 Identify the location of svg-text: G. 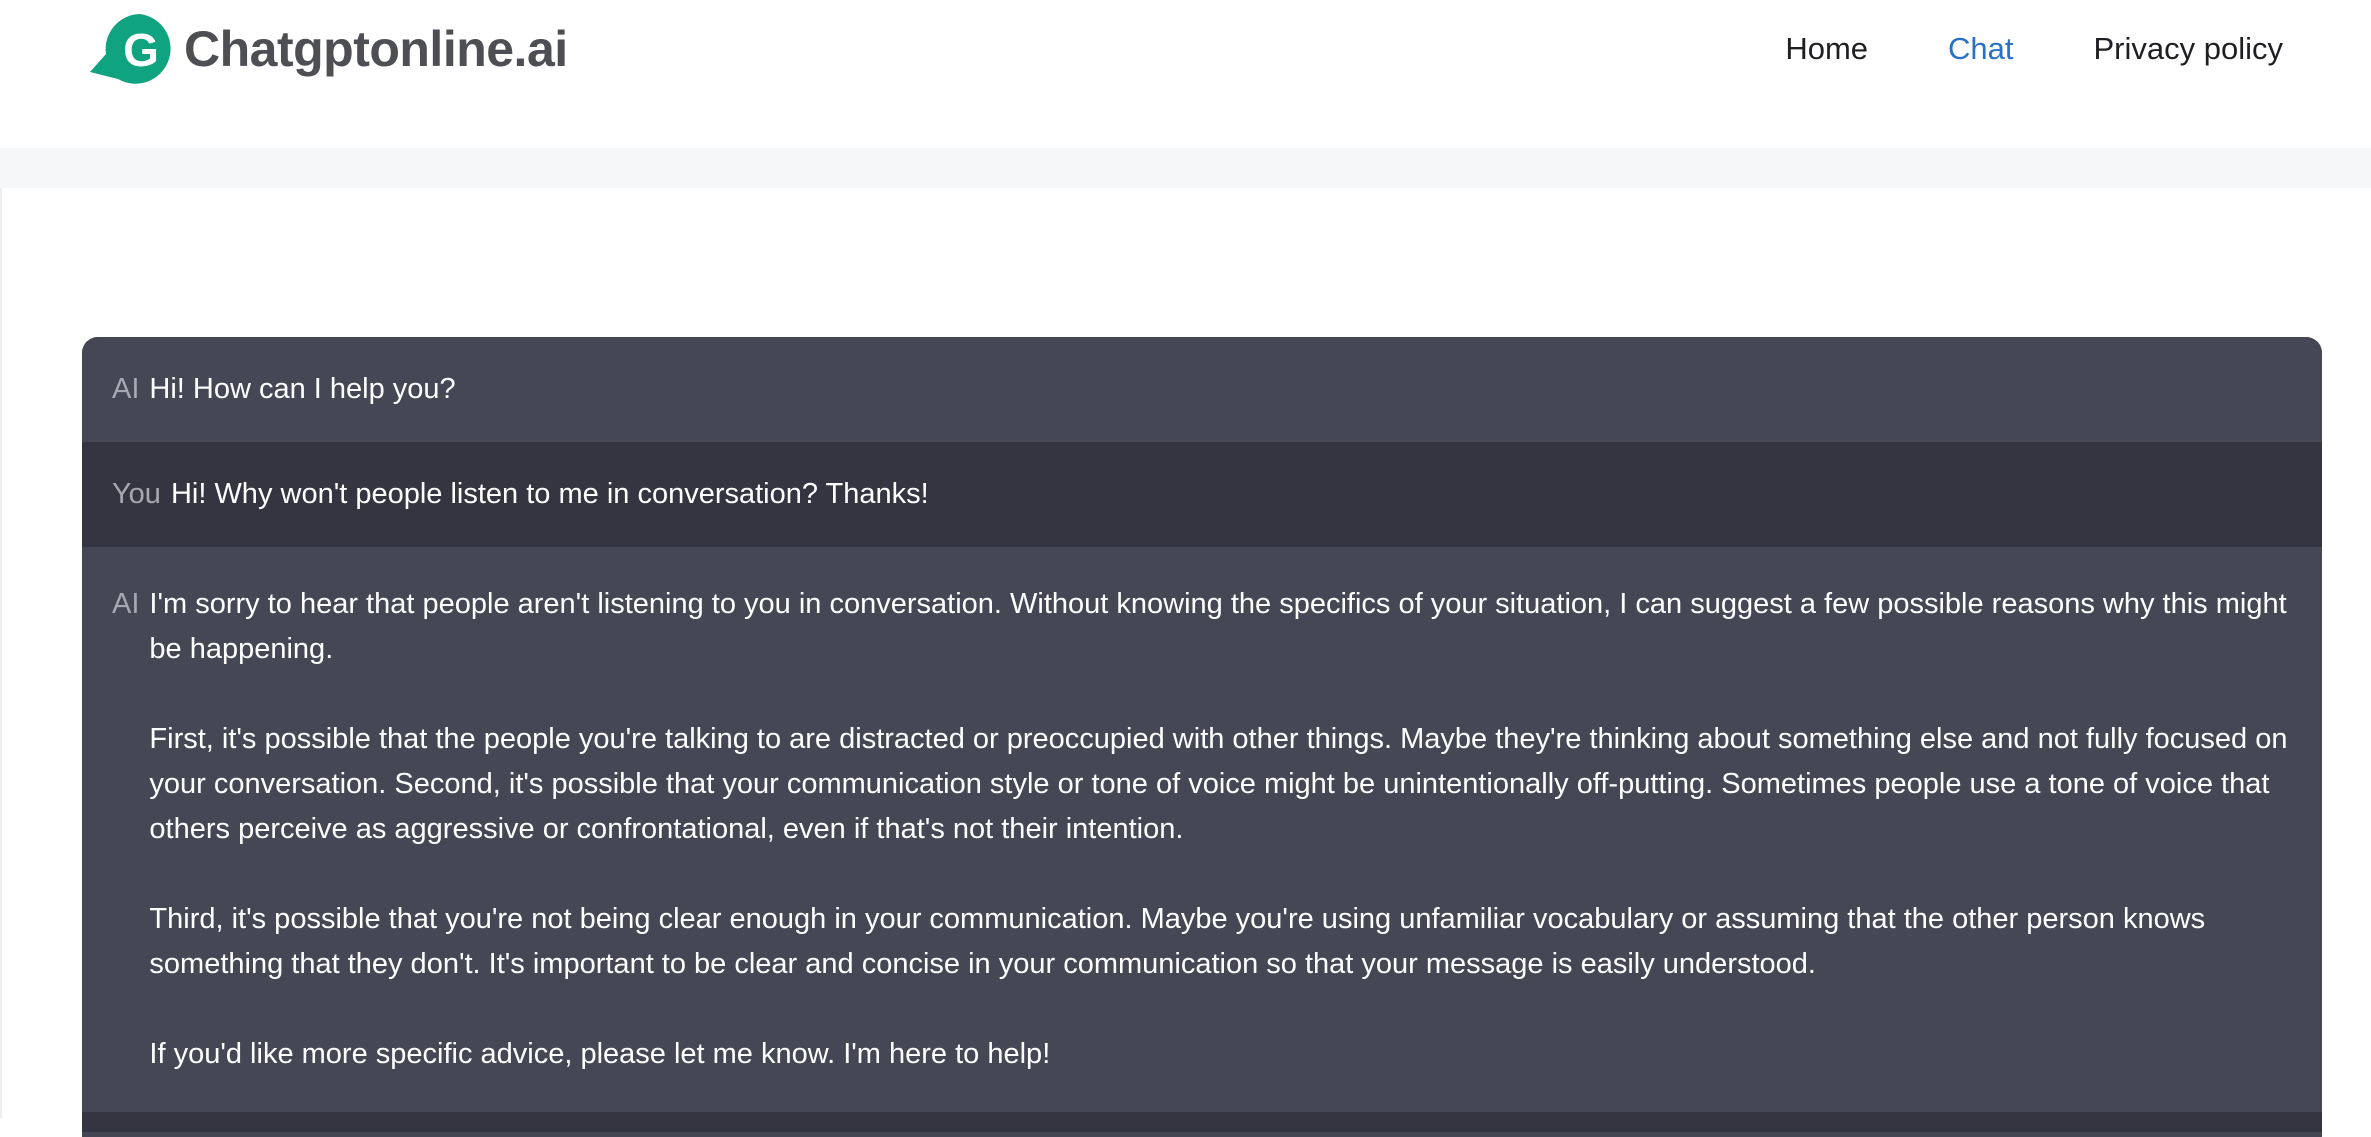
(141, 50).